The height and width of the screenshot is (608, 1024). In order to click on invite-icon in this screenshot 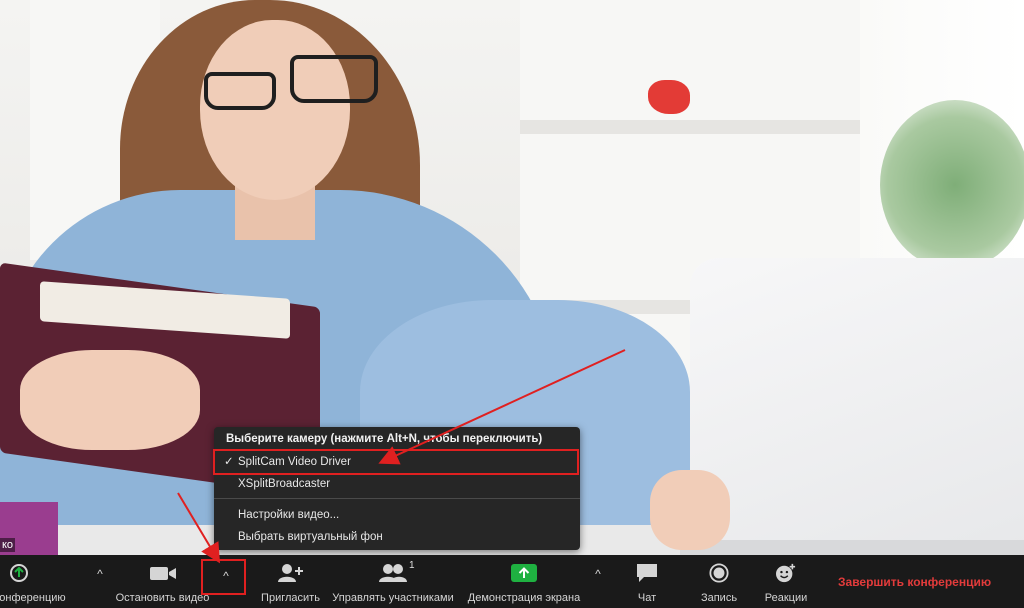, I will do `click(290, 573)`.